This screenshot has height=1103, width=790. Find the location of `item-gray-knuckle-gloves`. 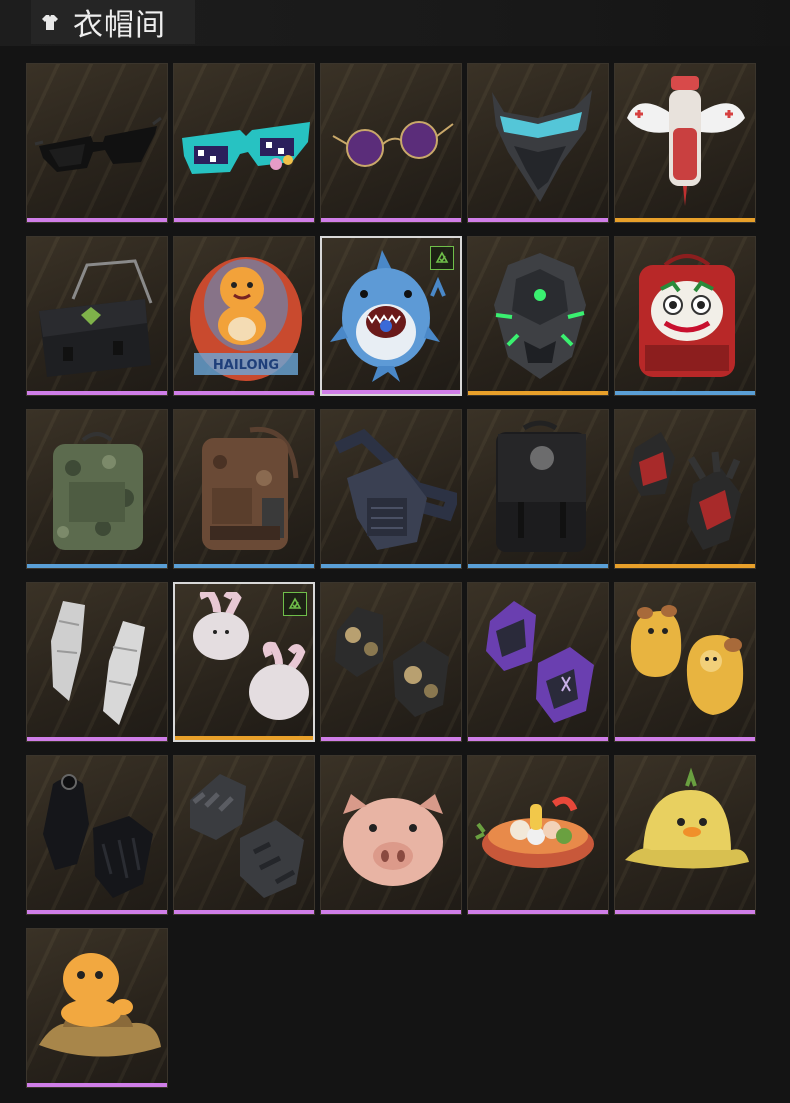

item-gray-knuckle-gloves is located at coordinates (244, 835).